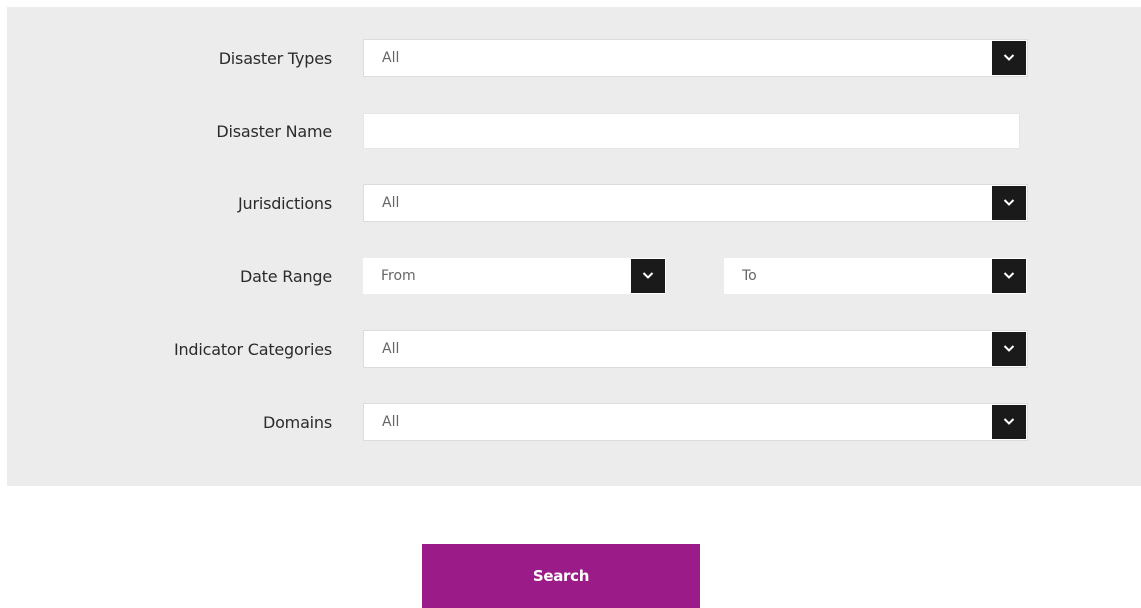 The width and height of the screenshot is (1141, 608). What do you see at coordinates (514, 276) in the screenshot?
I see `date-from-select: From` at bounding box center [514, 276].